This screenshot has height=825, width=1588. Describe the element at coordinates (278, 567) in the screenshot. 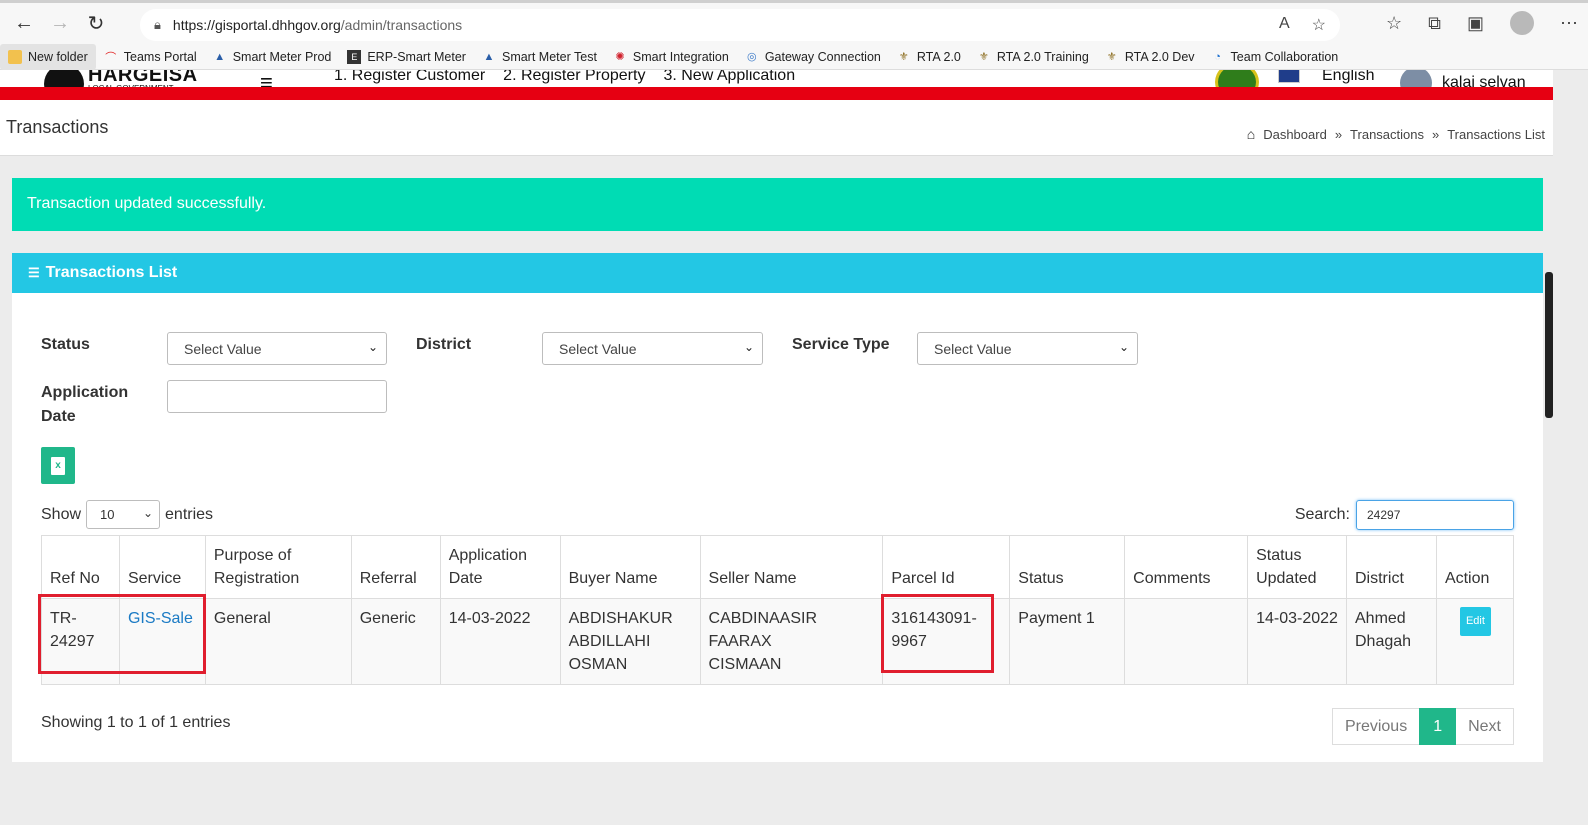

I see `col-purpose: Purpose of Registration` at that location.